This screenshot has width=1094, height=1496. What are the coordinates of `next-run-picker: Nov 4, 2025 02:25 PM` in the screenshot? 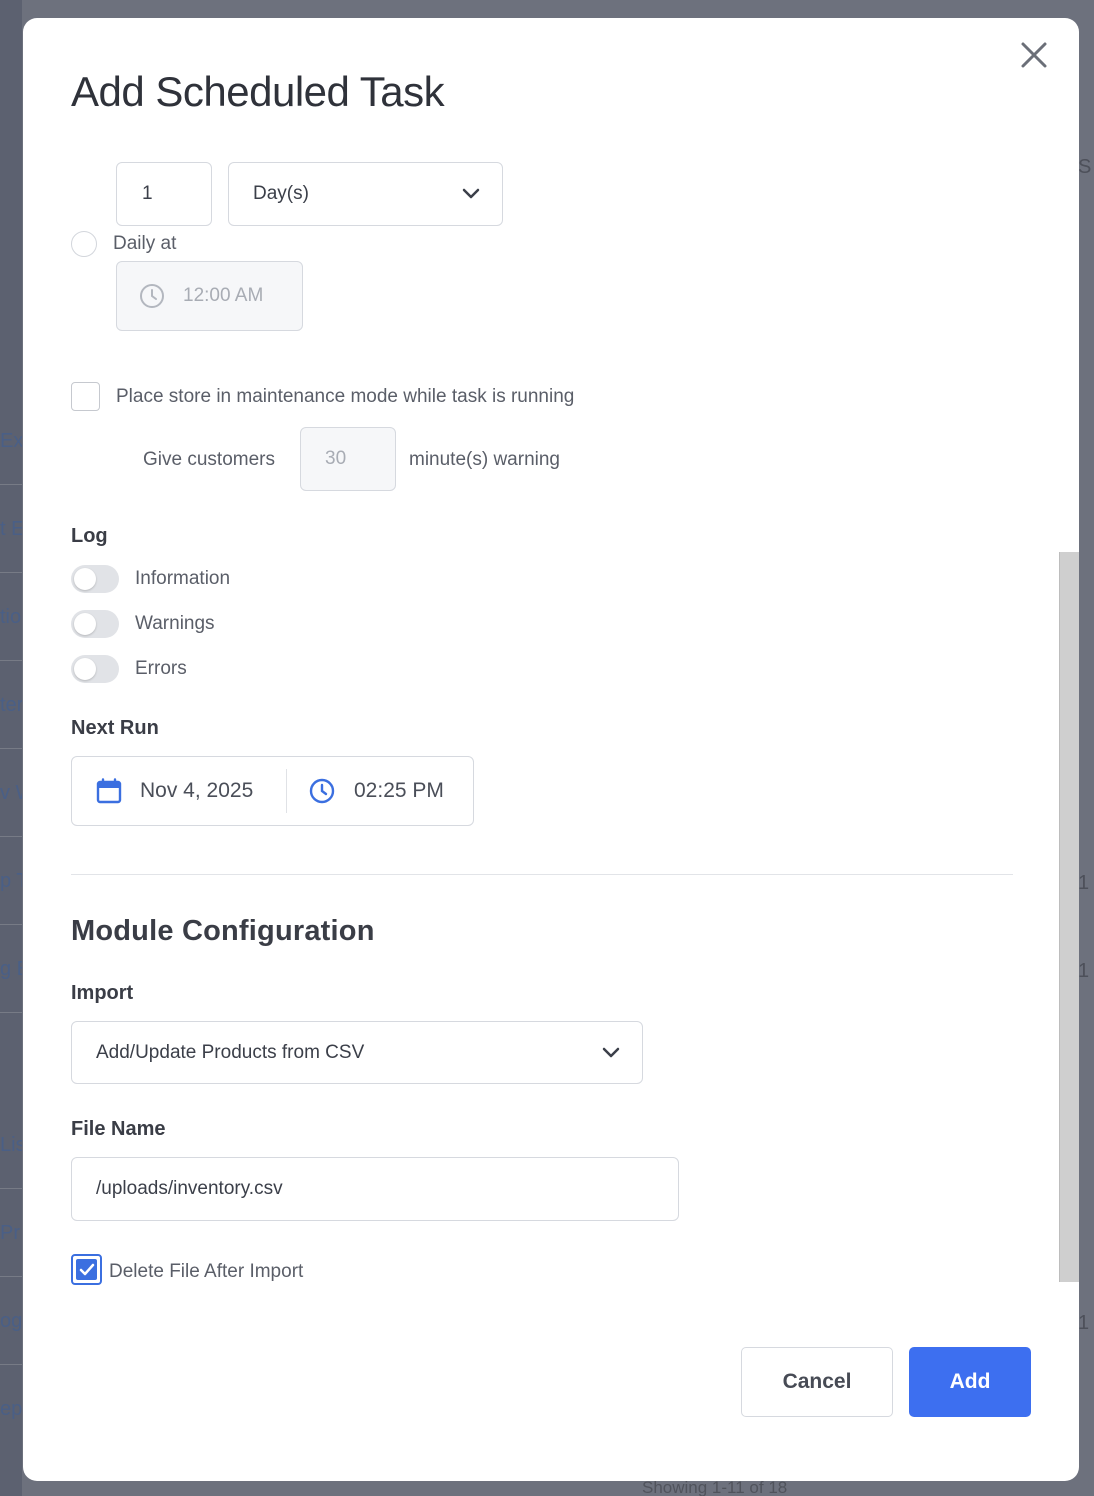 It's located at (272, 791).